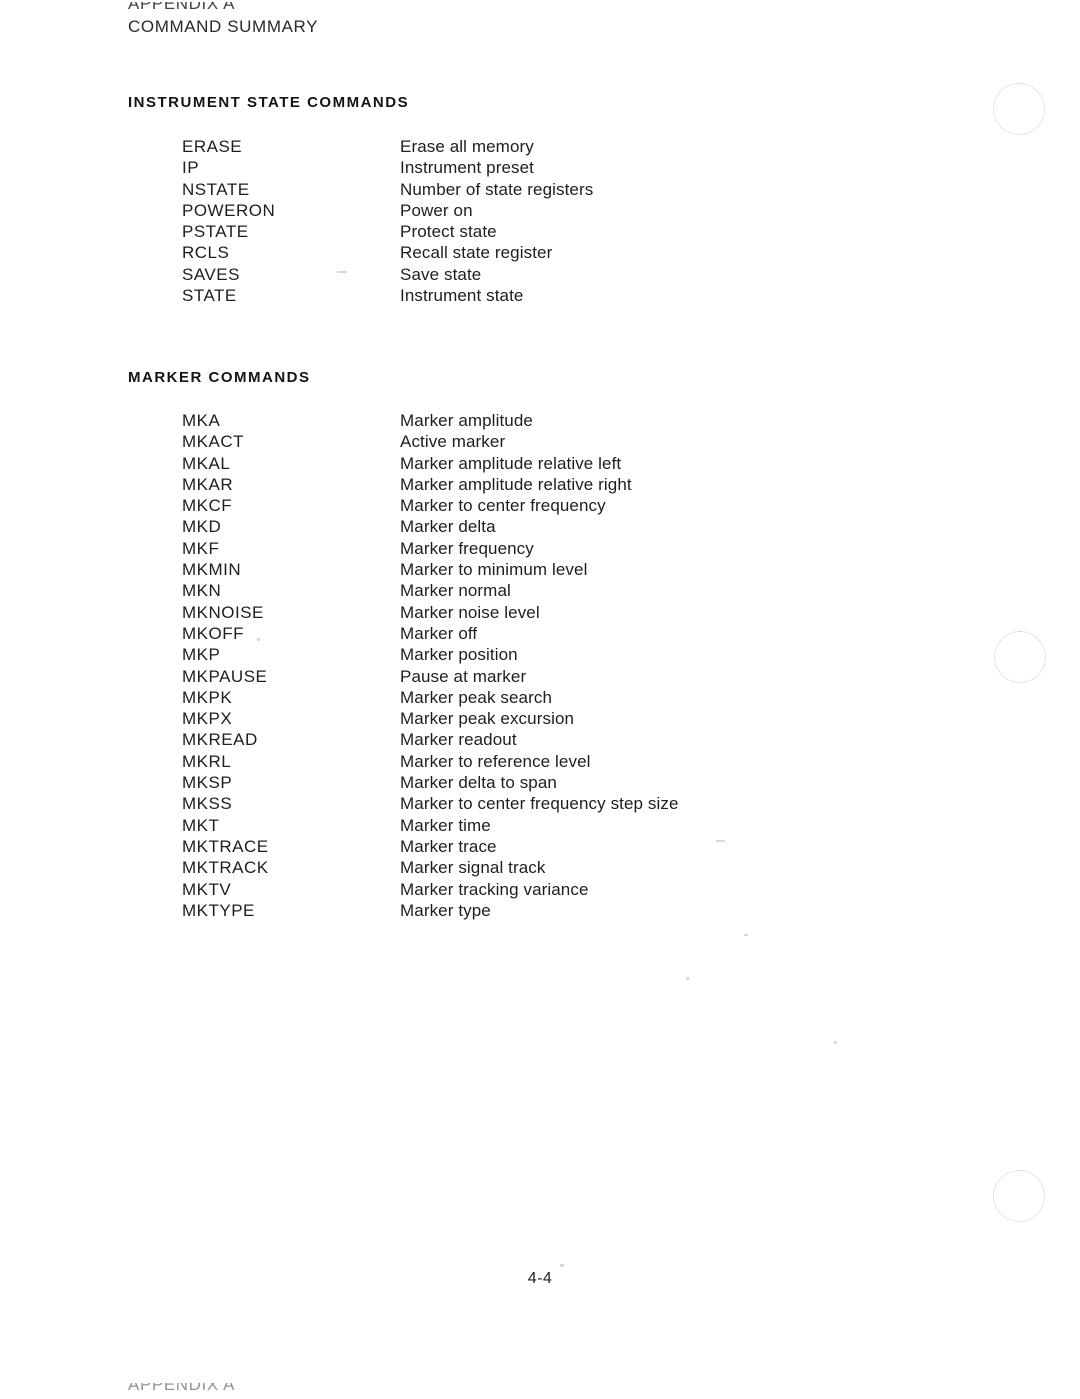 The width and height of the screenshot is (1080, 1399). I want to click on binder-hole-punch-bottom, so click(1019, 1196).